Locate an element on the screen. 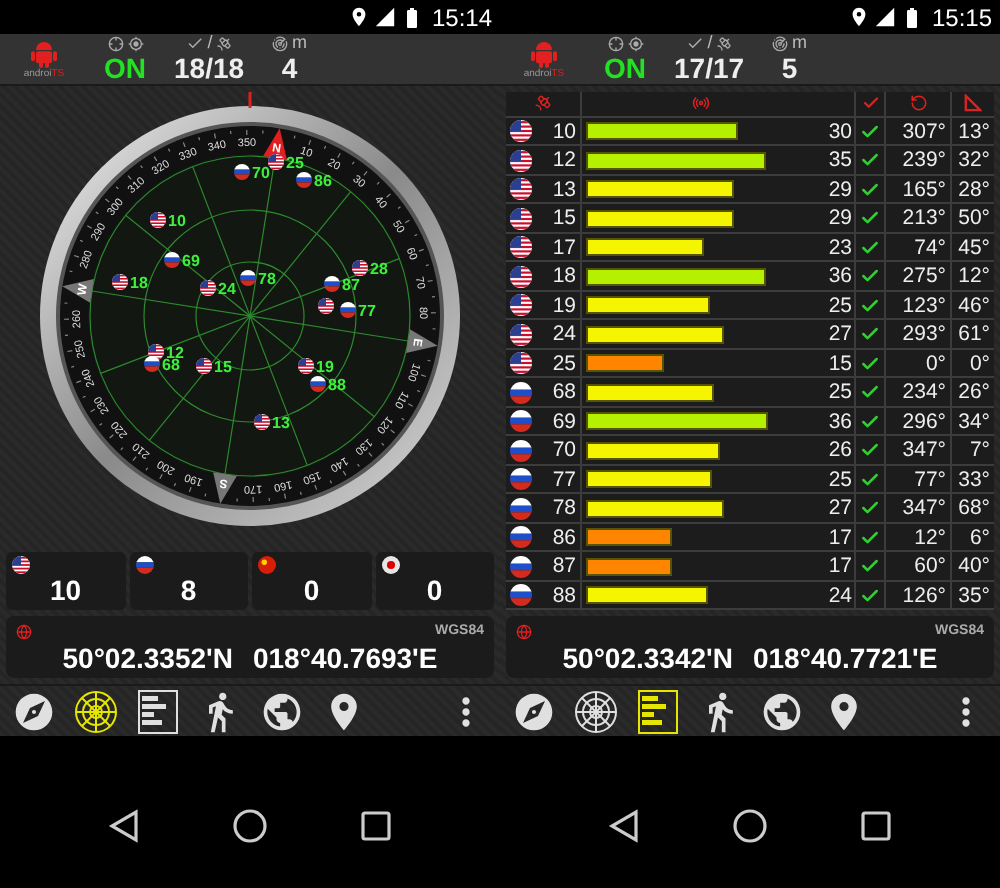 The width and height of the screenshot is (1000, 888). elevation-value: 35° is located at coordinates (974, 595).